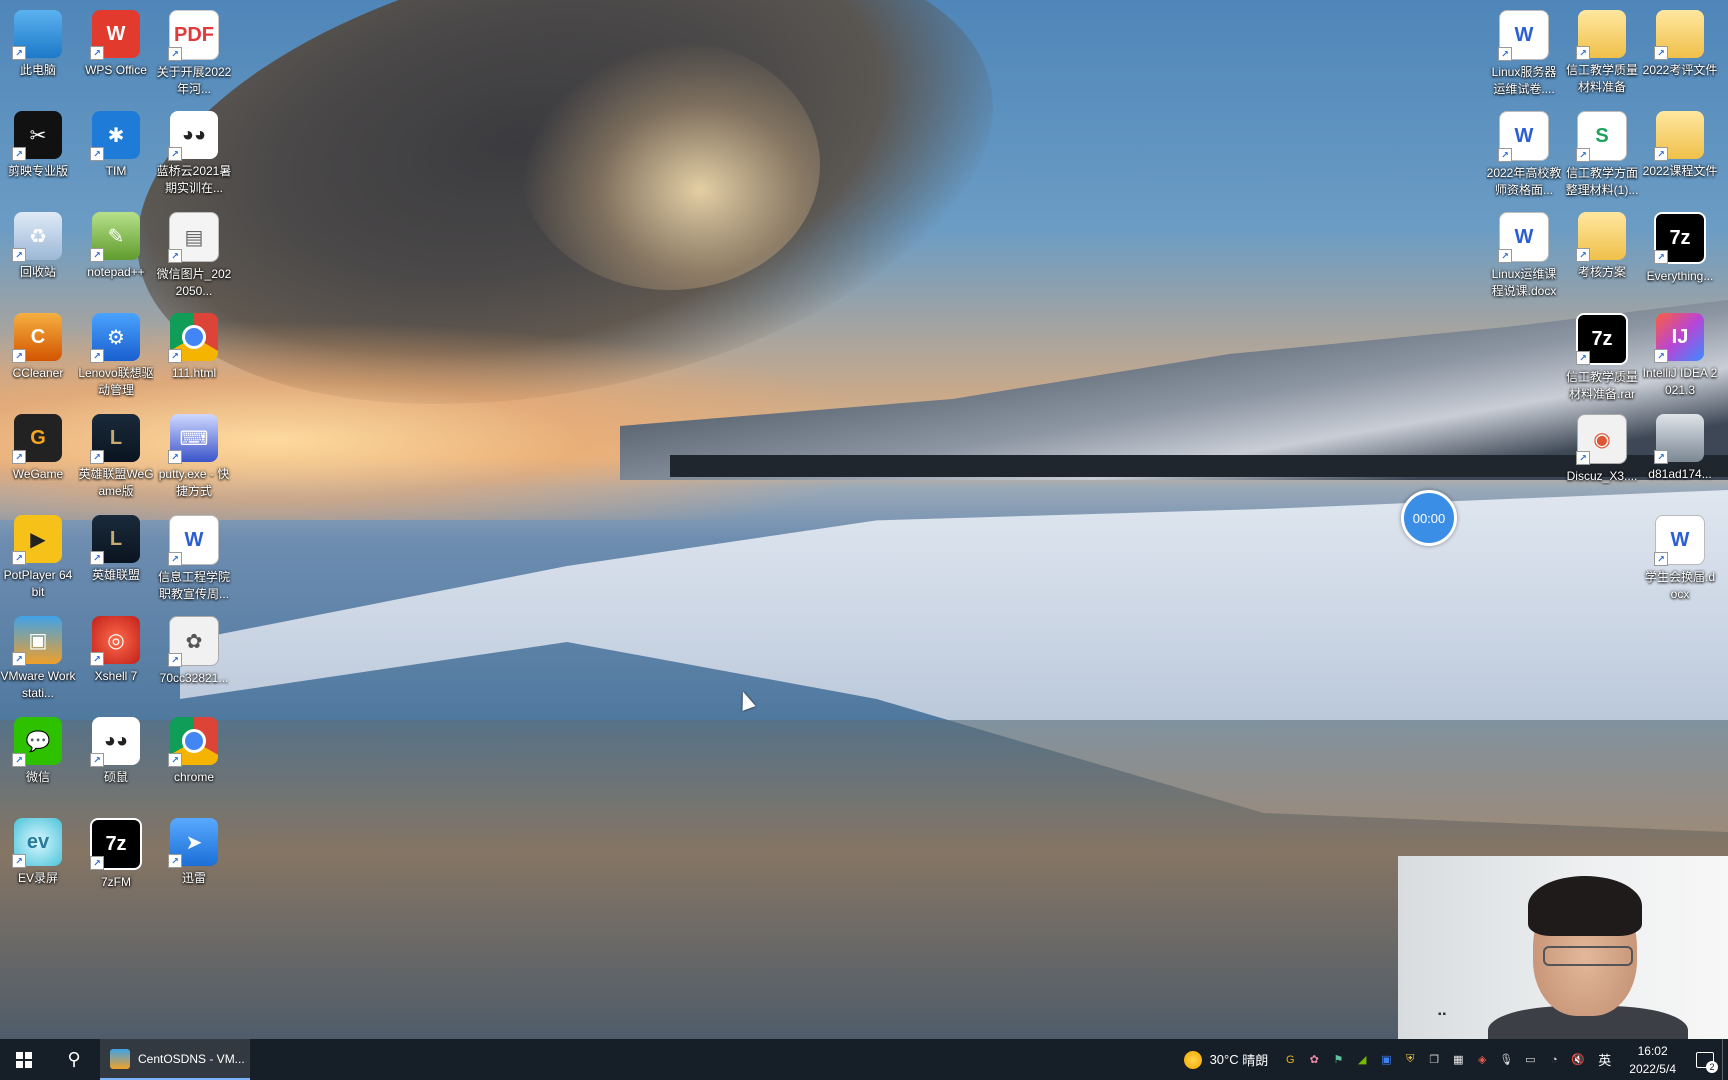  Describe the element at coordinates (1506, 1060) in the screenshot. I see `mic-tray-icon: 🎙` at that location.